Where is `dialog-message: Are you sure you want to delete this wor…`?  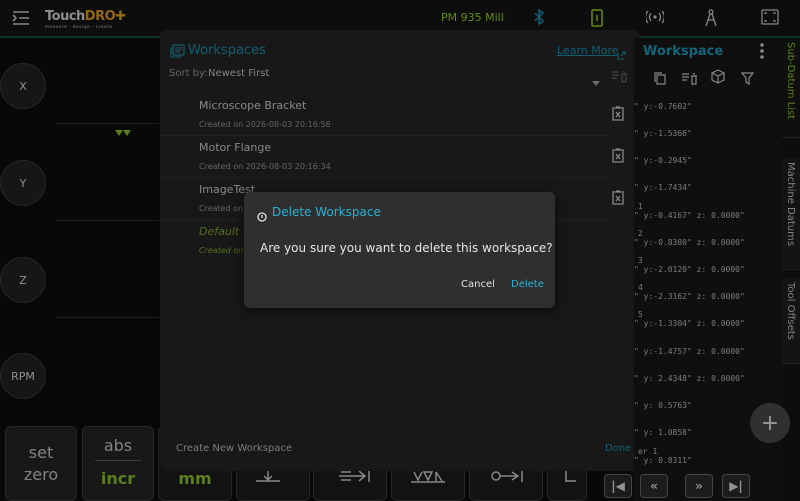 dialog-message: Are you sure you want to delete this wor… is located at coordinates (406, 248).